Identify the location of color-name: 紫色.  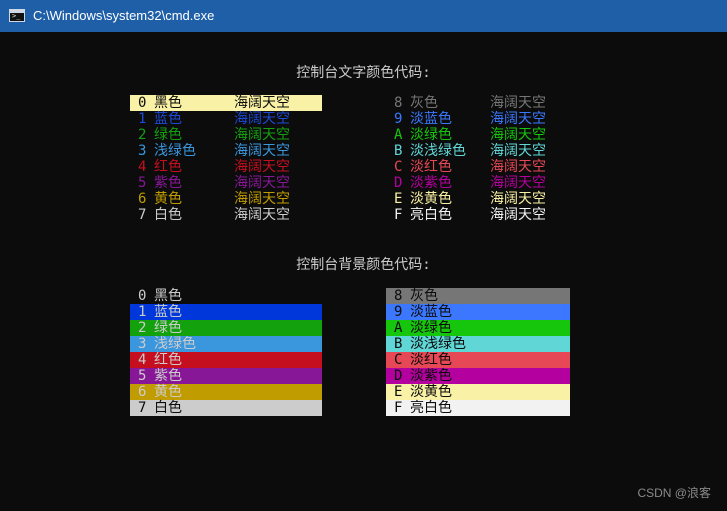
(168, 183).